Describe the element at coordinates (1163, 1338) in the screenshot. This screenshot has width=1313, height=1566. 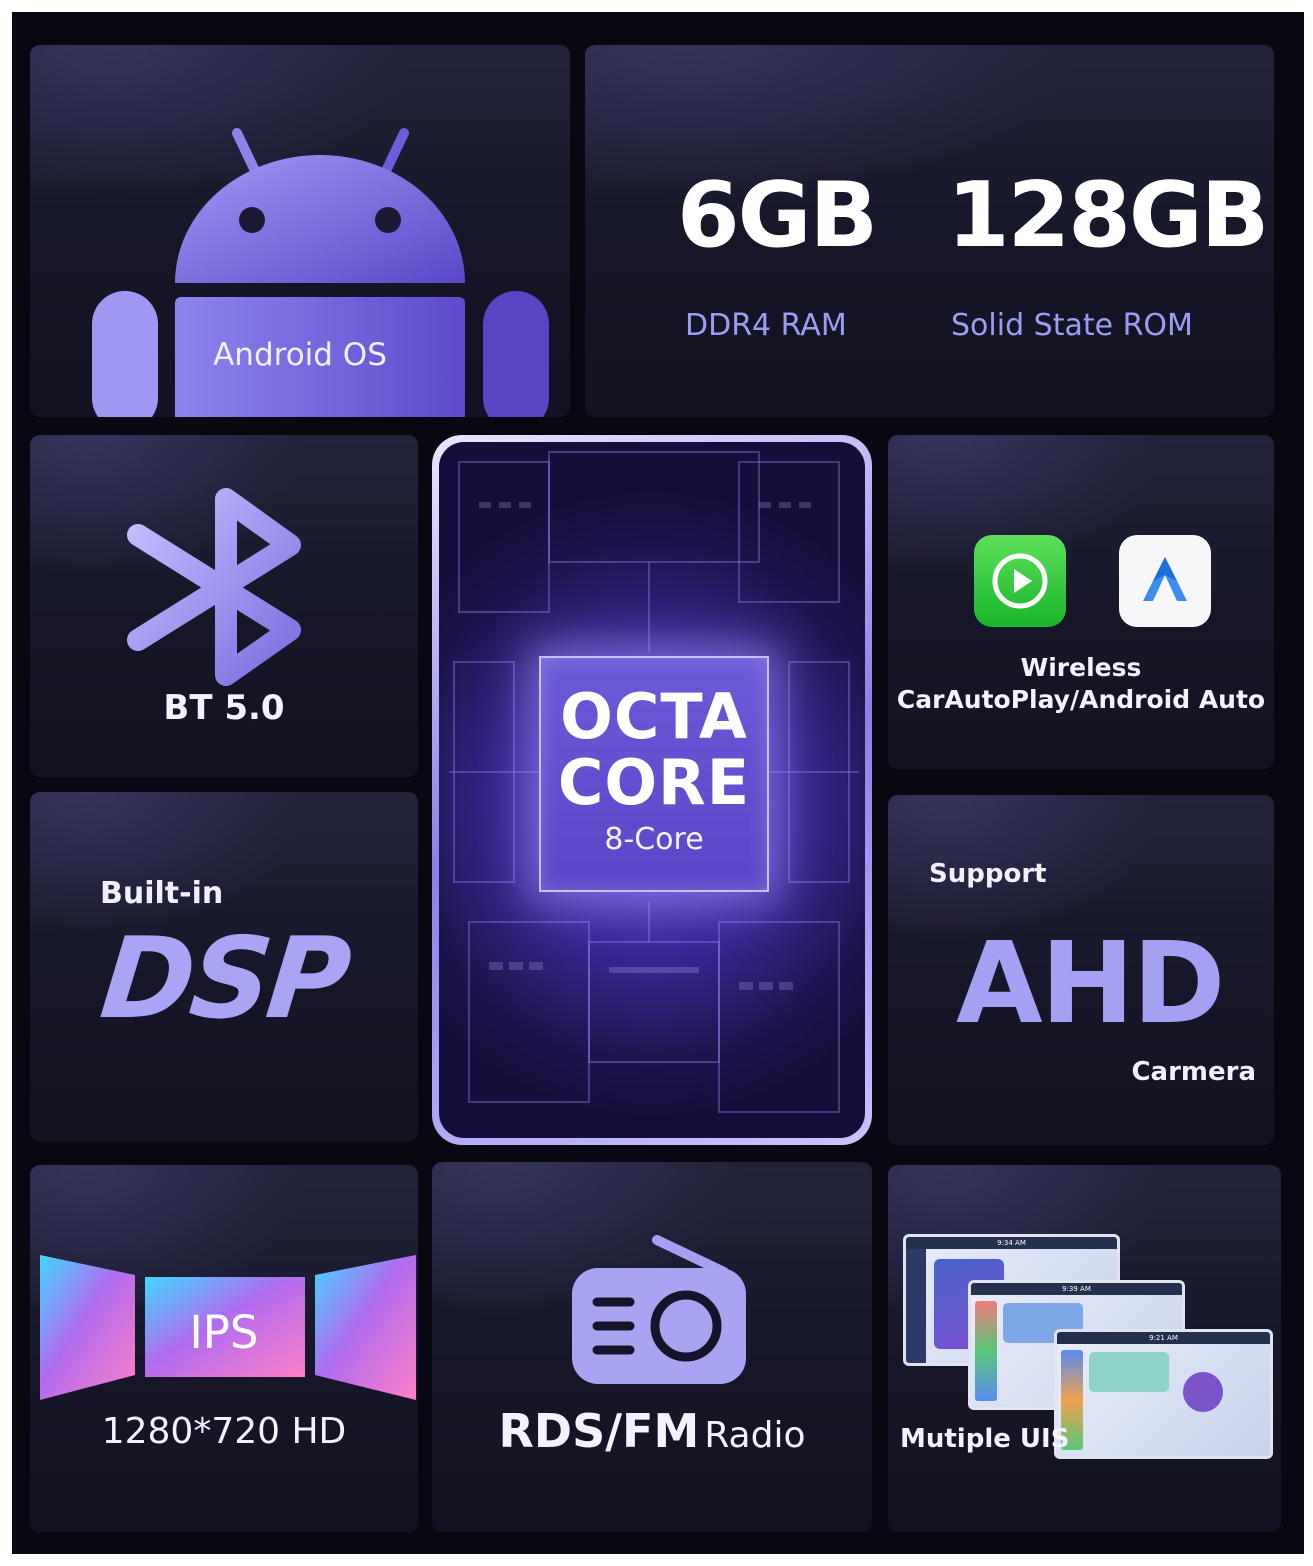
I see `ui-screen-3-time: 9:21 AM` at that location.